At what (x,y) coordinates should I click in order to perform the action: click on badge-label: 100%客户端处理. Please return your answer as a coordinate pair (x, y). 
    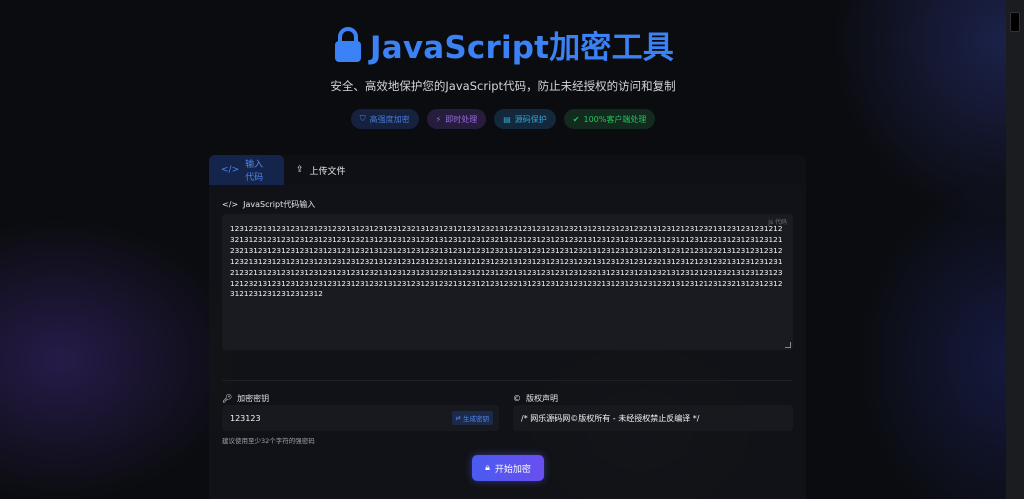
    Looking at the image, I should click on (615, 119).